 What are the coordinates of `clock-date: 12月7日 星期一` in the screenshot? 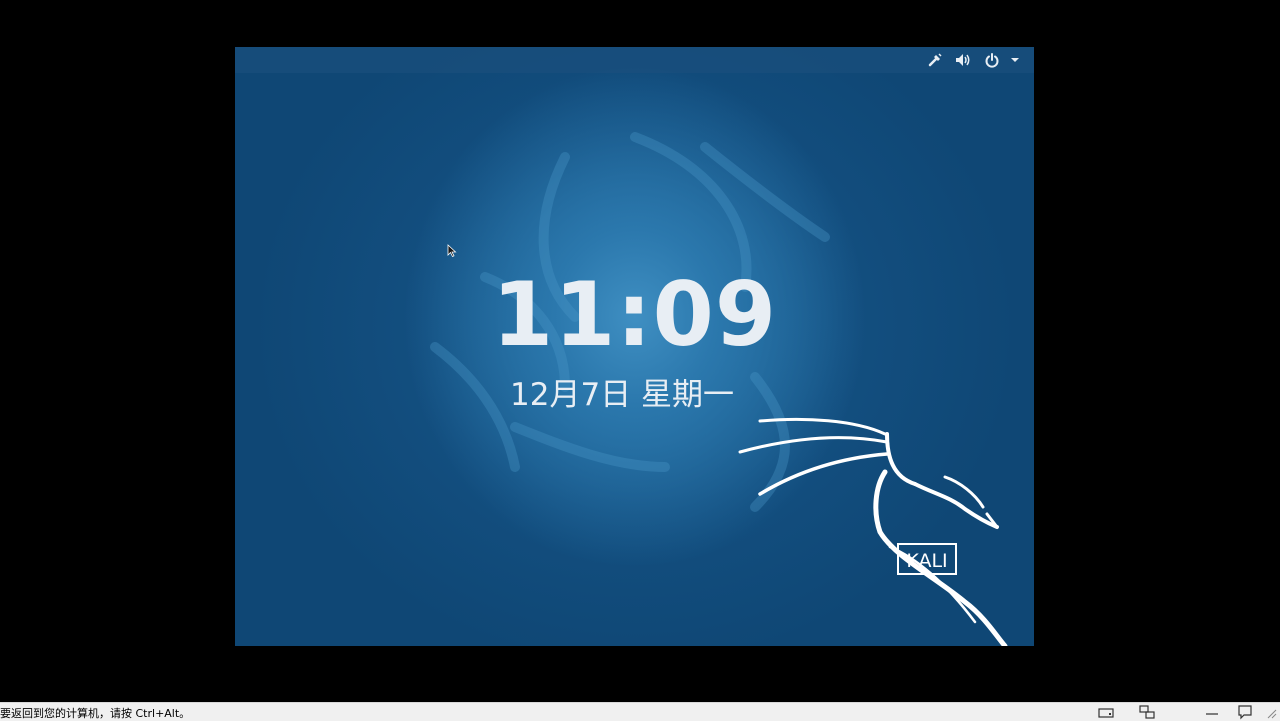 It's located at (622, 395).